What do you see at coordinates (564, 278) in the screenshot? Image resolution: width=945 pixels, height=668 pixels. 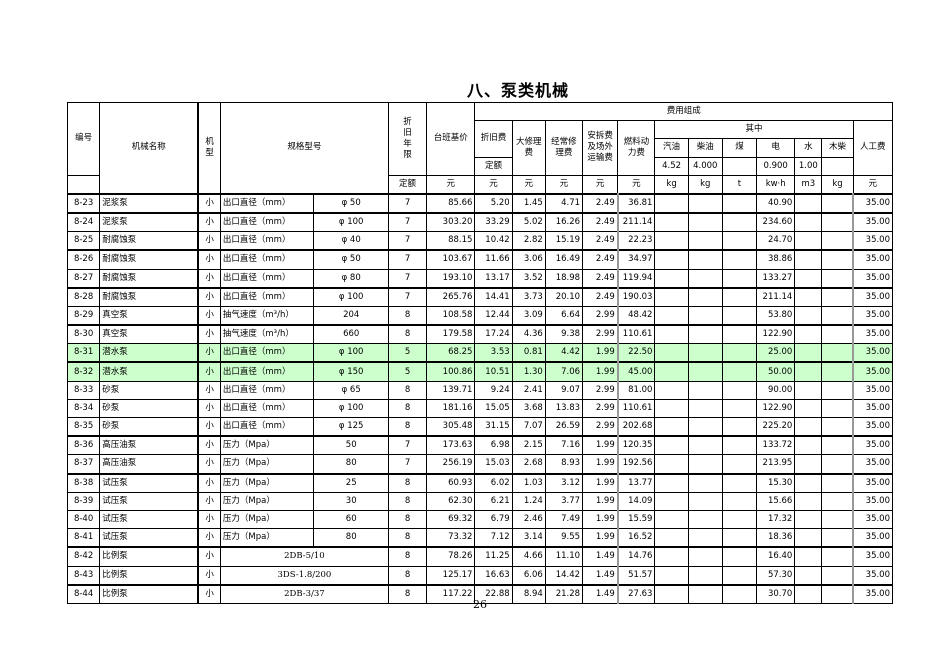 I see `cell-regular: 18.98` at bounding box center [564, 278].